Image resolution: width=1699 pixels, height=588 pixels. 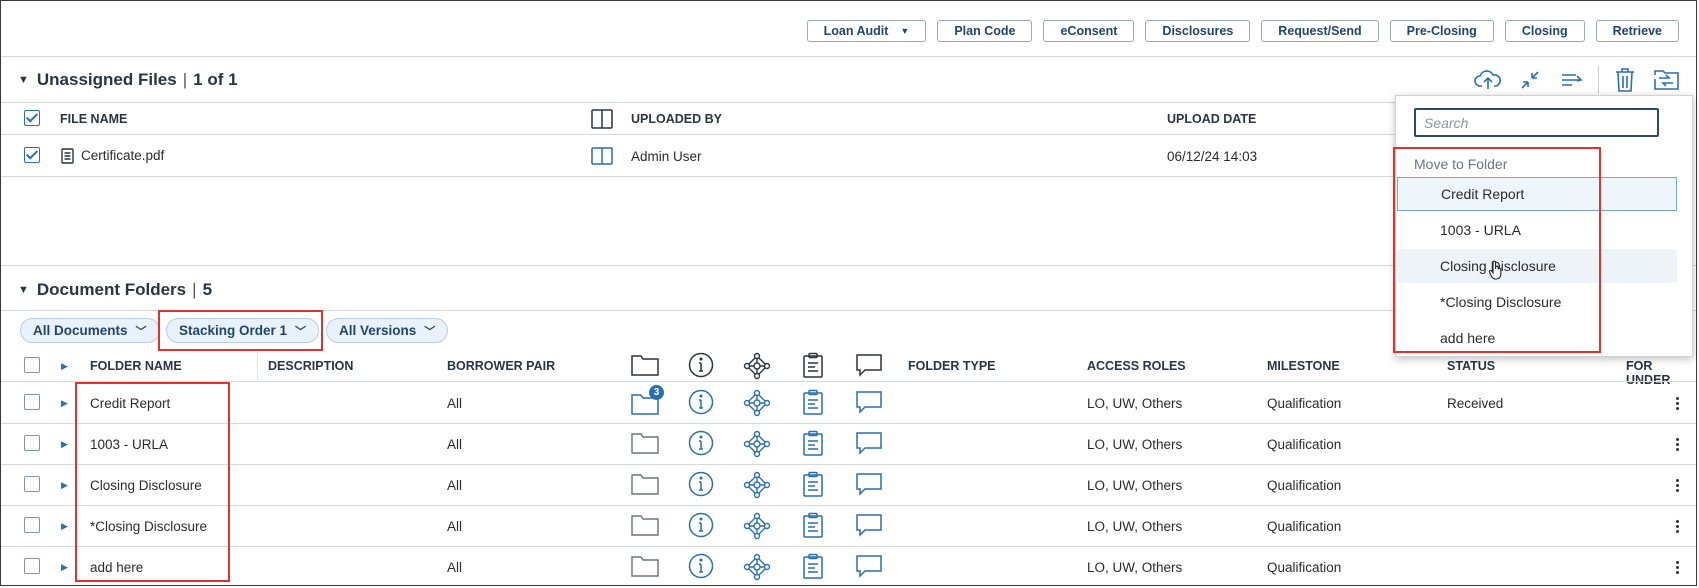 What do you see at coordinates (1662, 373) in the screenshot?
I see `for-under-column-header: FOR UNDER` at bounding box center [1662, 373].